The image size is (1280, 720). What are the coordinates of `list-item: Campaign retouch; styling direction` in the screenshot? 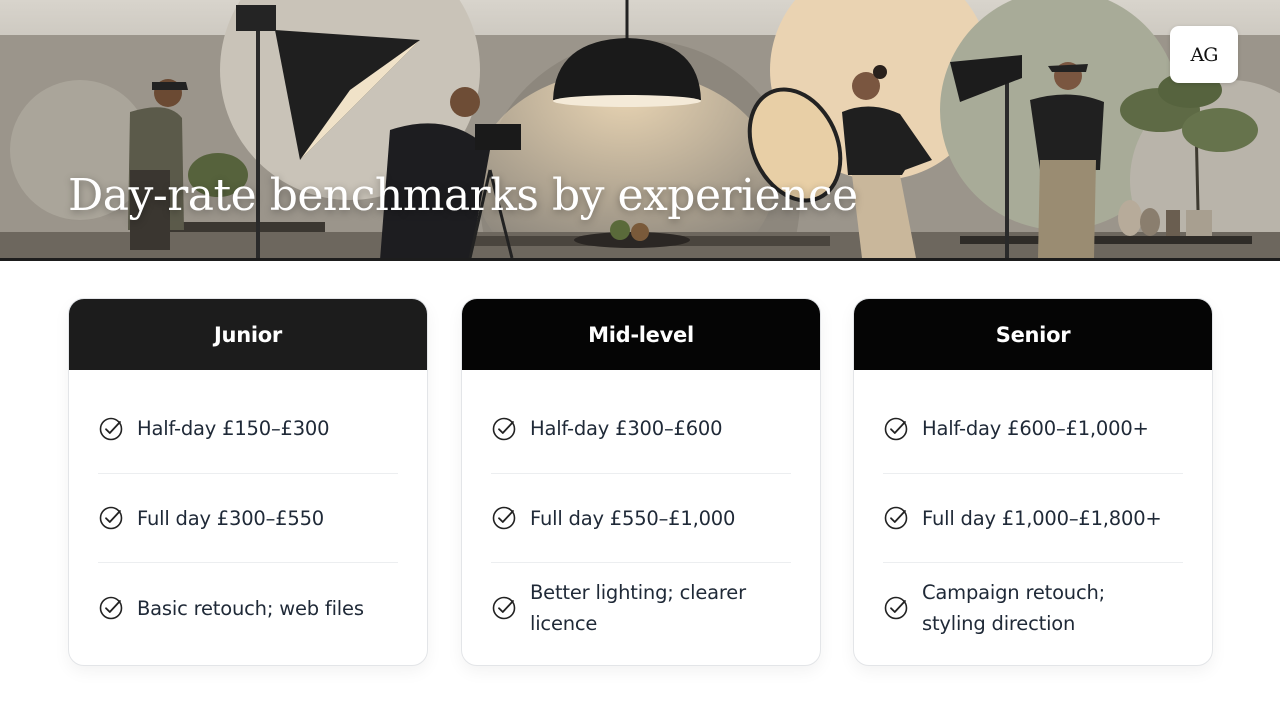 It's located at (1033, 608).